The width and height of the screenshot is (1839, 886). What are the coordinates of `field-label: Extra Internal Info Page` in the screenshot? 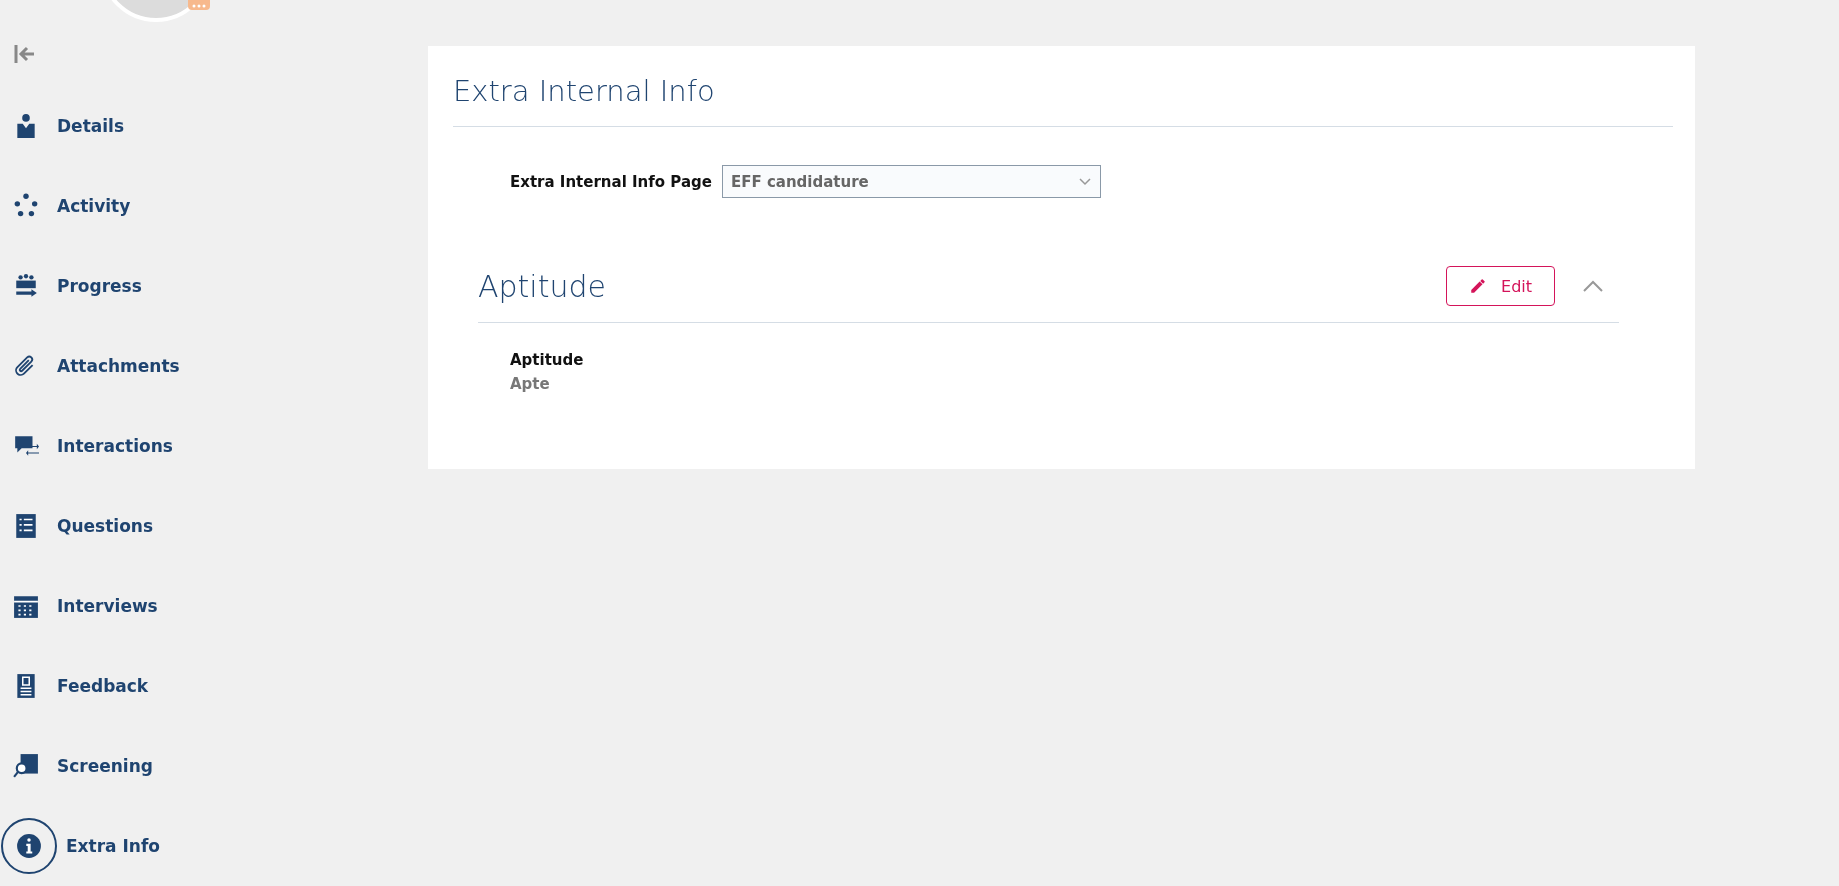 It's located at (611, 181).